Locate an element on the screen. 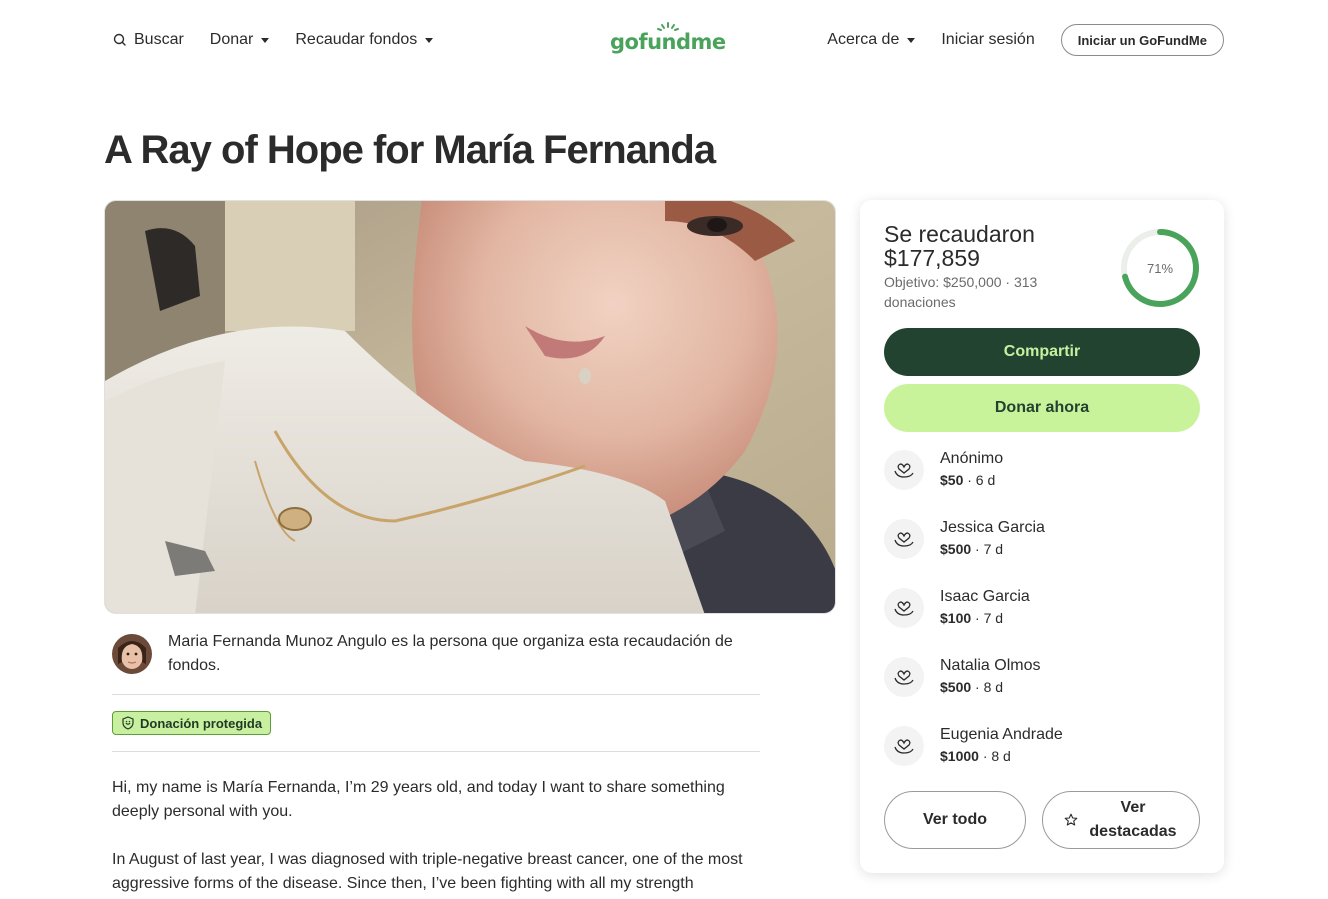  logo-text: gofundme is located at coordinates (668, 42).